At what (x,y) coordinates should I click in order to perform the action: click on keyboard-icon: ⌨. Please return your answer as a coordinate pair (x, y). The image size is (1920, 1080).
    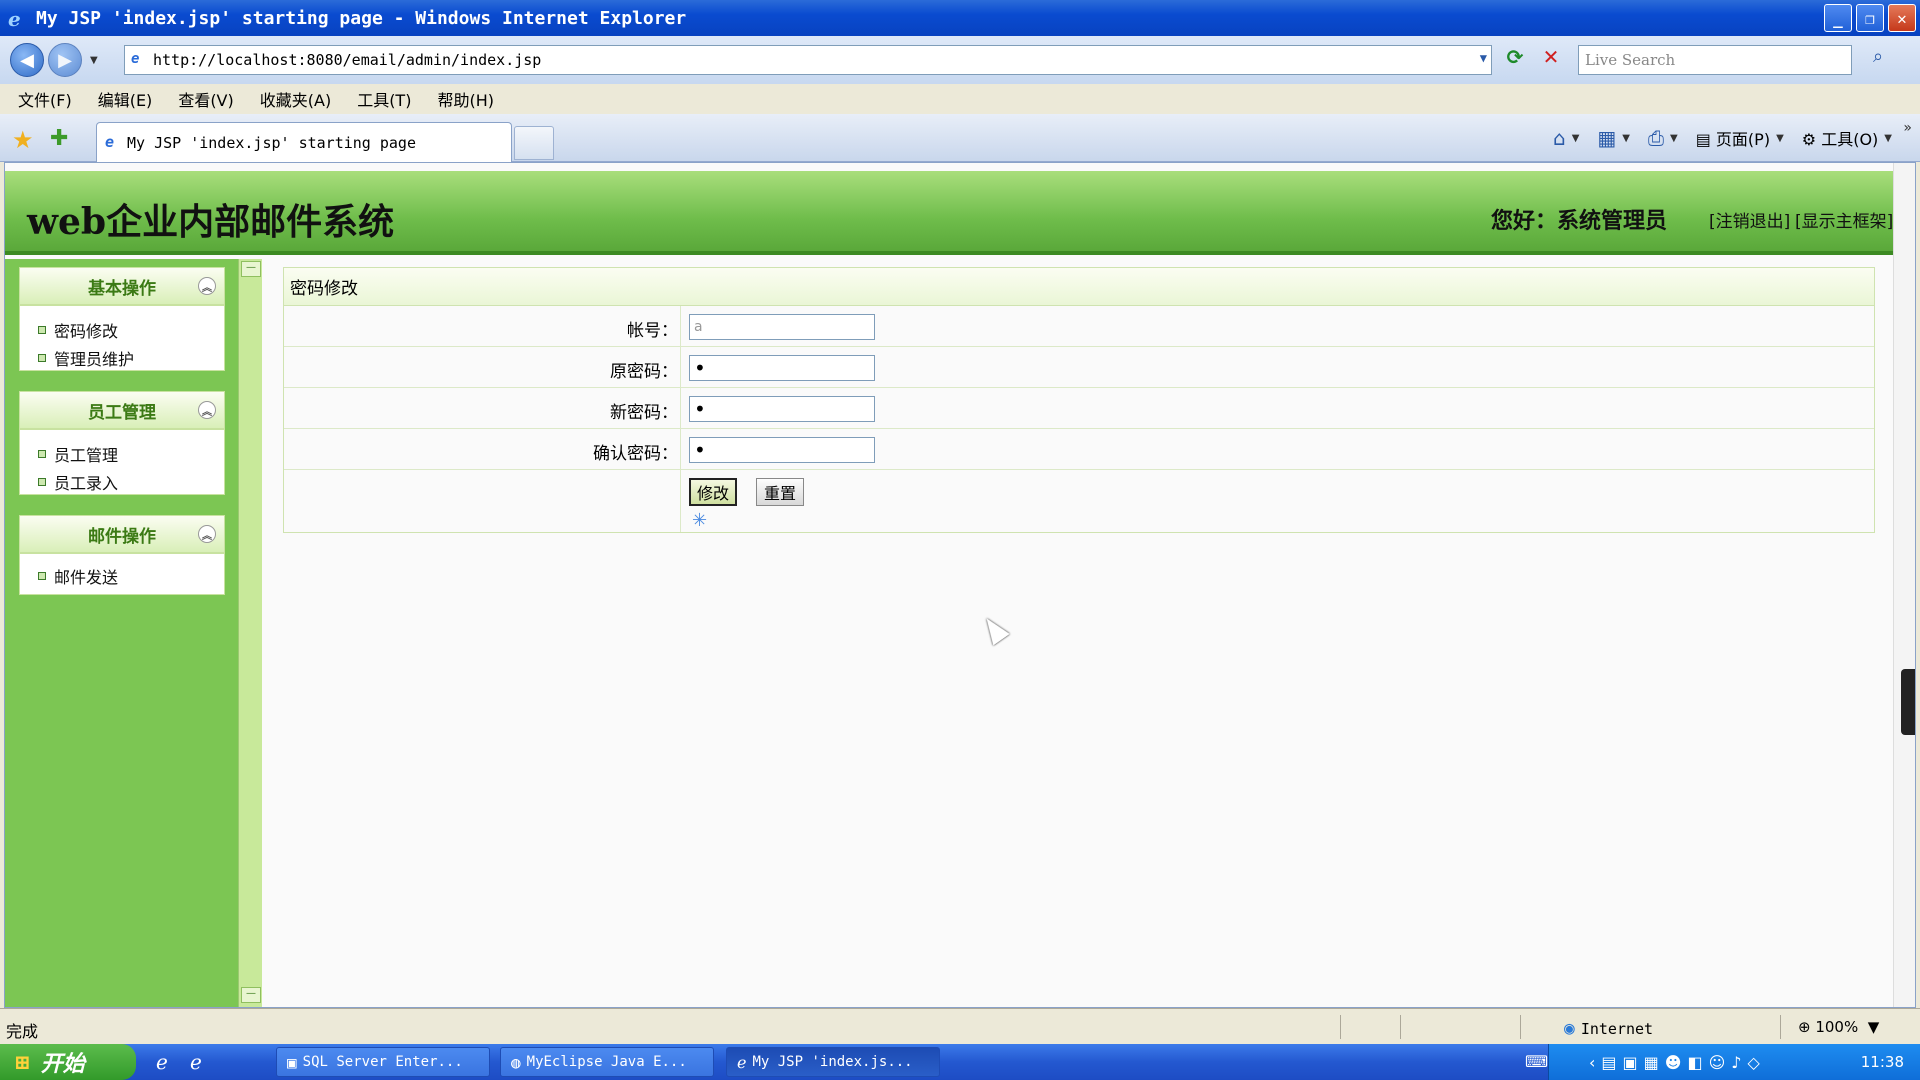
    Looking at the image, I should click on (1536, 1061).